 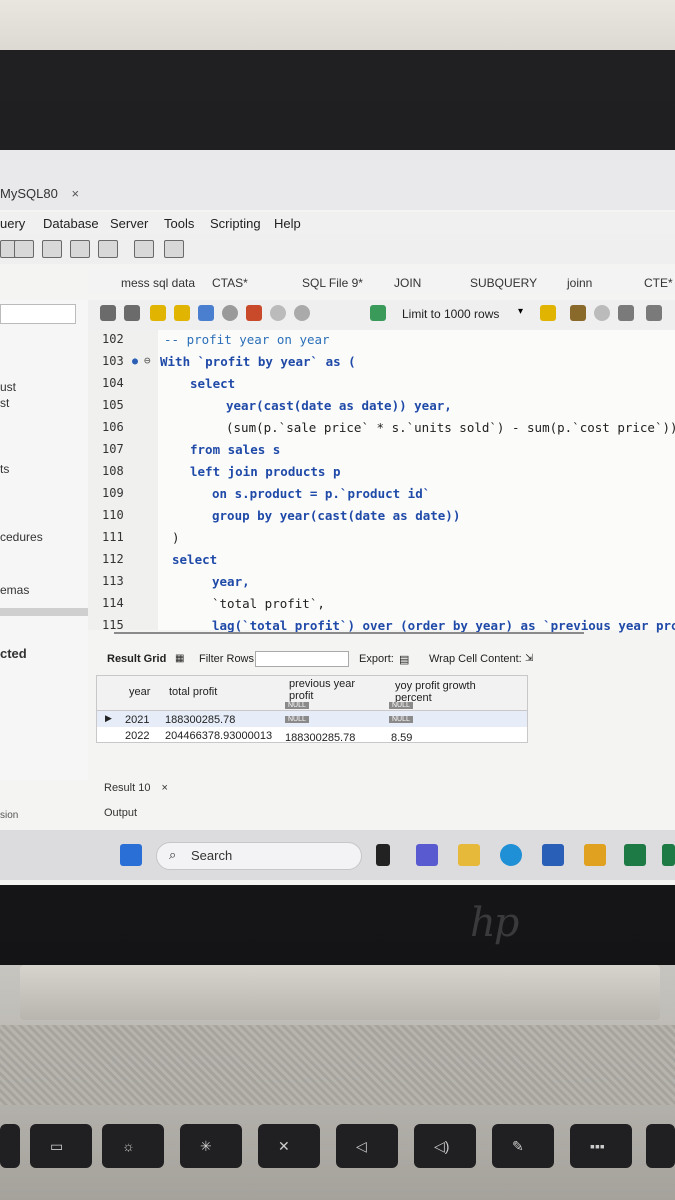 I want to click on tab-joinn: joinn, so click(x=579, y=283).